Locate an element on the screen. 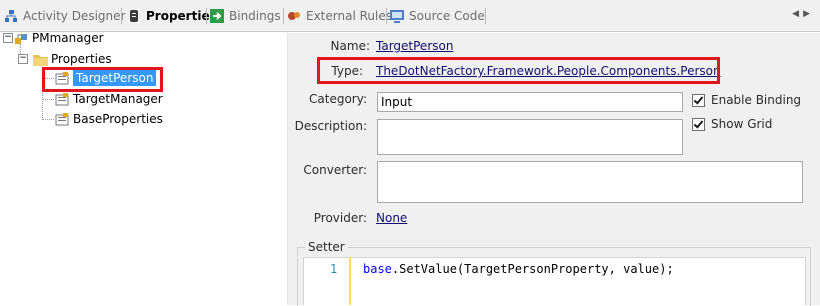 This screenshot has width=820, height=306. description-label: Description: is located at coordinates (330, 126).